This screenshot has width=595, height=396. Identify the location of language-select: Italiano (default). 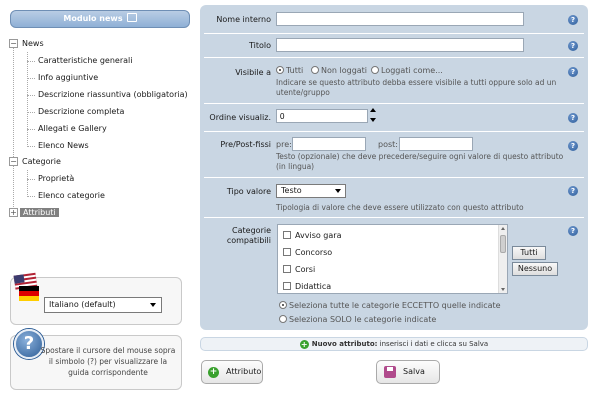
(103, 305).